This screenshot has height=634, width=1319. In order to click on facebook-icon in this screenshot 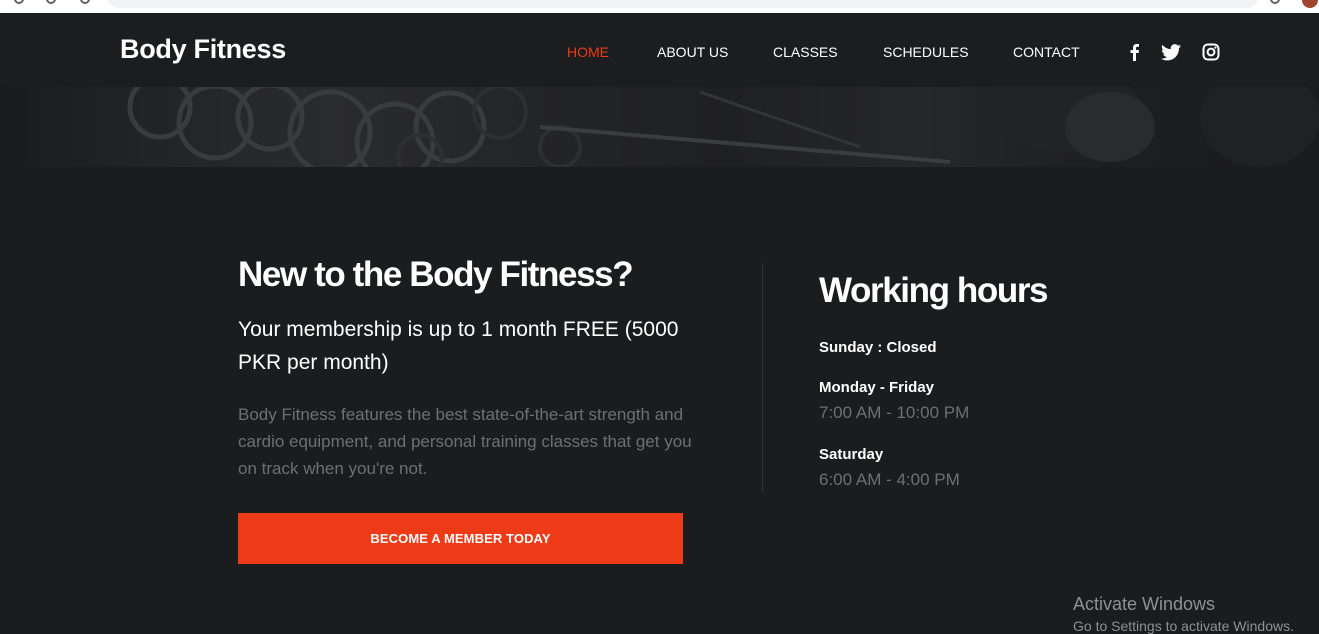, I will do `click(1134, 52)`.